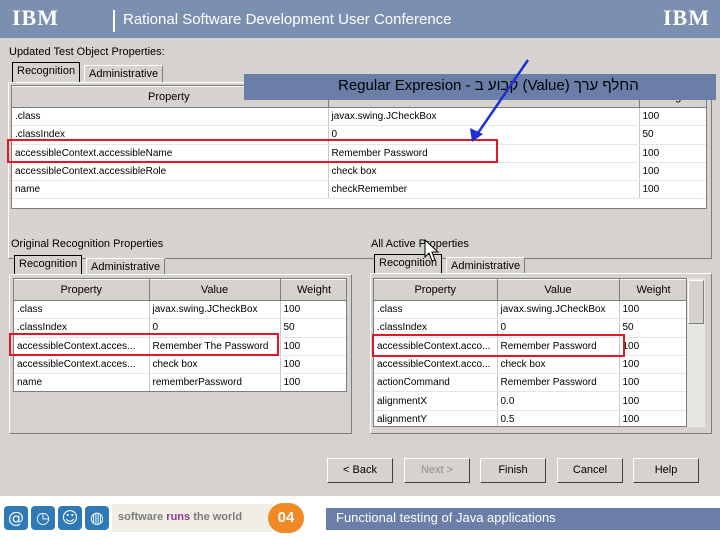 The width and height of the screenshot is (720, 540). What do you see at coordinates (696, 302) in the screenshot?
I see `scrollbar-thumb` at bounding box center [696, 302].